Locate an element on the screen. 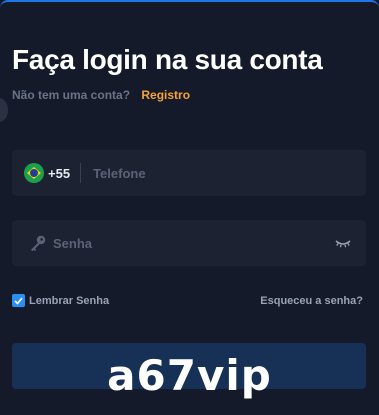 This screenshot has height=415, width=379. phone-field: +55 Telefone is located at coordinates (189, 173).